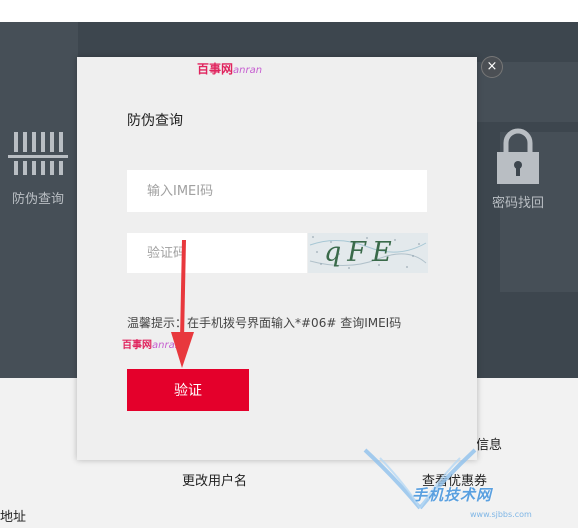 This screenshot has width=578, height=528. Describe the element at coordinates (420, 479) in the screenshot. I see `corner-watermark-graphic` at that location.